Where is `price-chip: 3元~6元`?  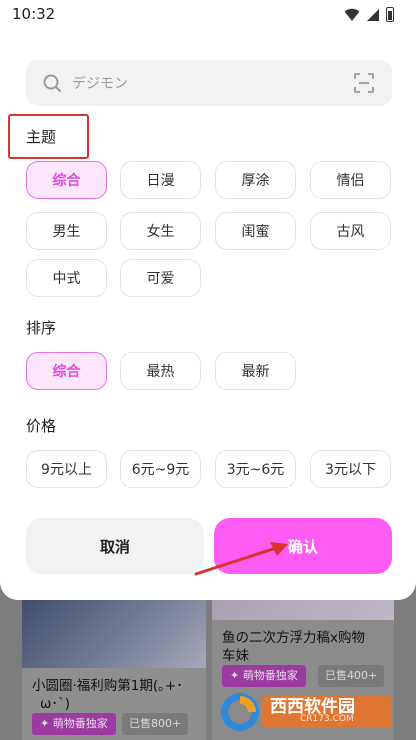 price-chip: 3元~6元 is located at coordinates (255, 469).